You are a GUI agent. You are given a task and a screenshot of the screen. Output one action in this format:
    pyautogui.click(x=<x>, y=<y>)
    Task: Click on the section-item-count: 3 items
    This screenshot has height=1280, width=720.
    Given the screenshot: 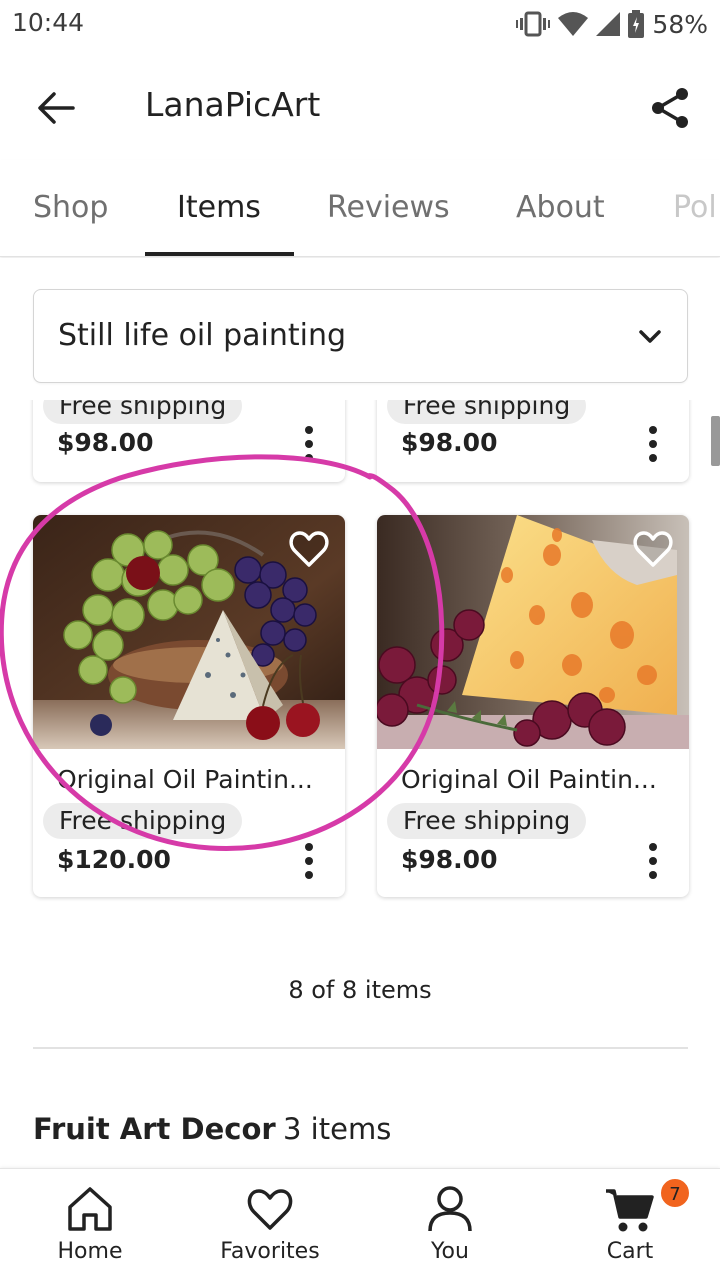 What is the action you would take?
    pyautogui.click(x=337, y=1129)
    